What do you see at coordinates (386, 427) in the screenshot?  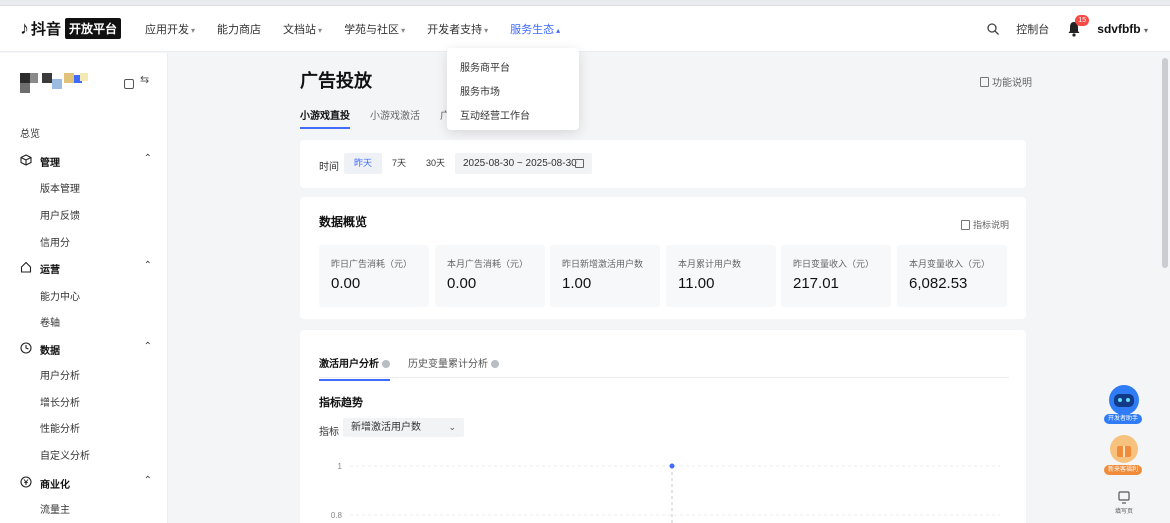 I see `indicator-select-value: 新增激活用户数` at bounding box center [386, 427].